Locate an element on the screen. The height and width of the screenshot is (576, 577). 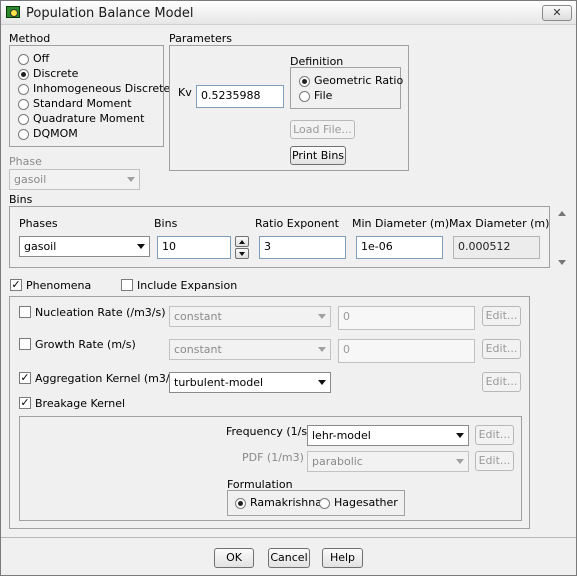
formulation-label-hagesather: Hagesather is located at coordinates (366, 502).